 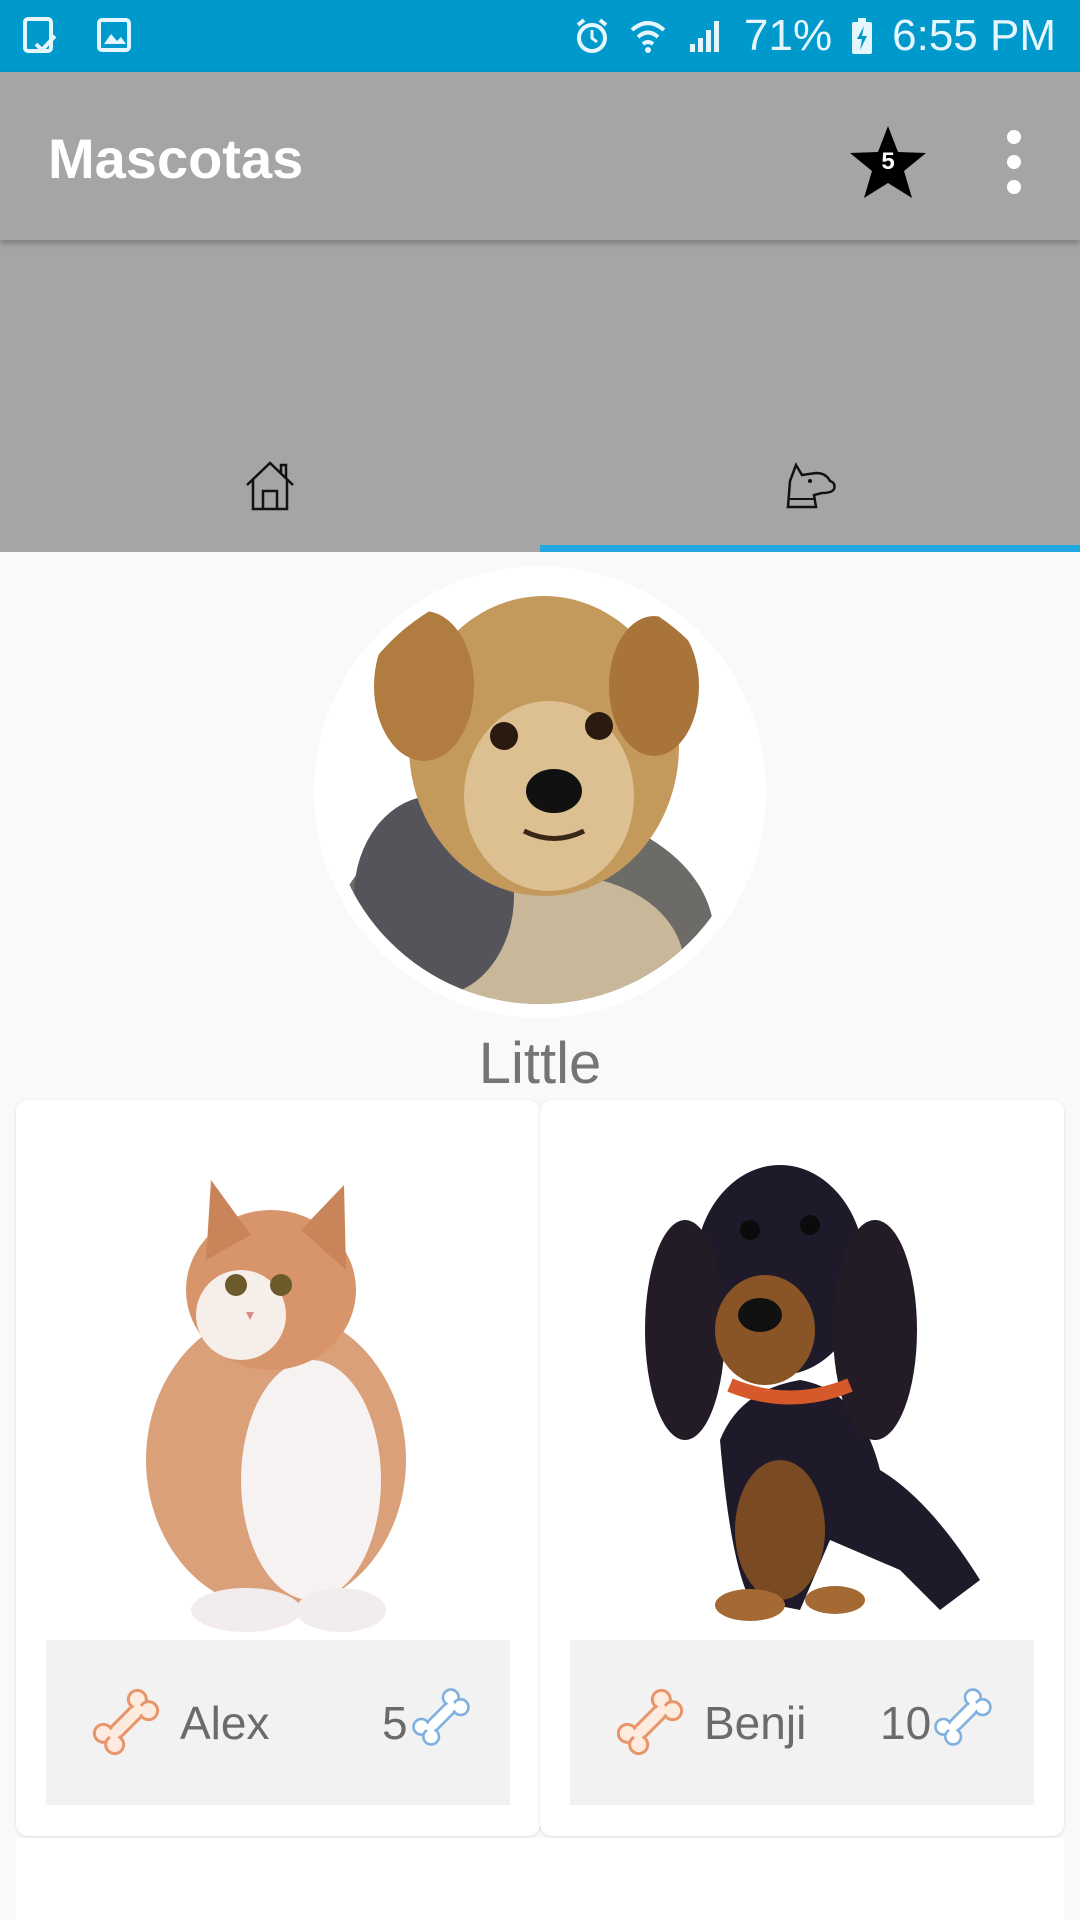 I want to click on battery-percent: 71%, so click(x=788, y=35).